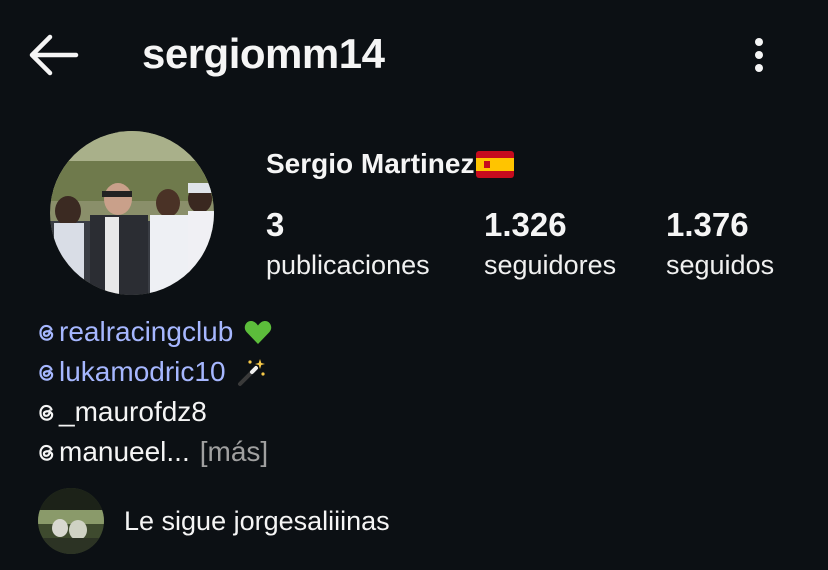 The height and width of the screenshot is (570, 828). What do you see at coordinates (707, 224) in the screenshot?
I see `following-count: 1.376` at bounding box center [707, 224].